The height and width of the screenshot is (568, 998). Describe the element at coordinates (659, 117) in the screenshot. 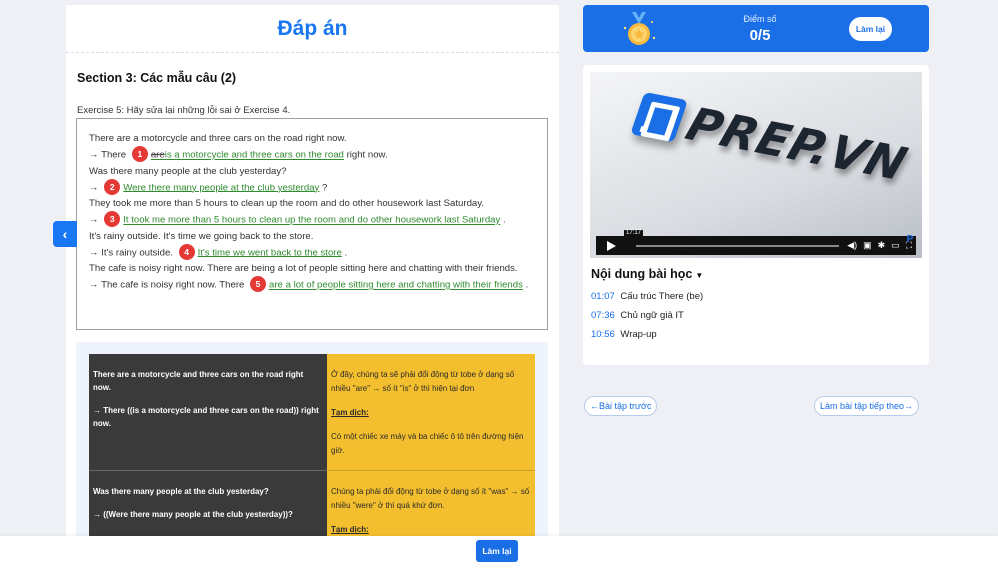

I see `prep-logo-icon` at that location.